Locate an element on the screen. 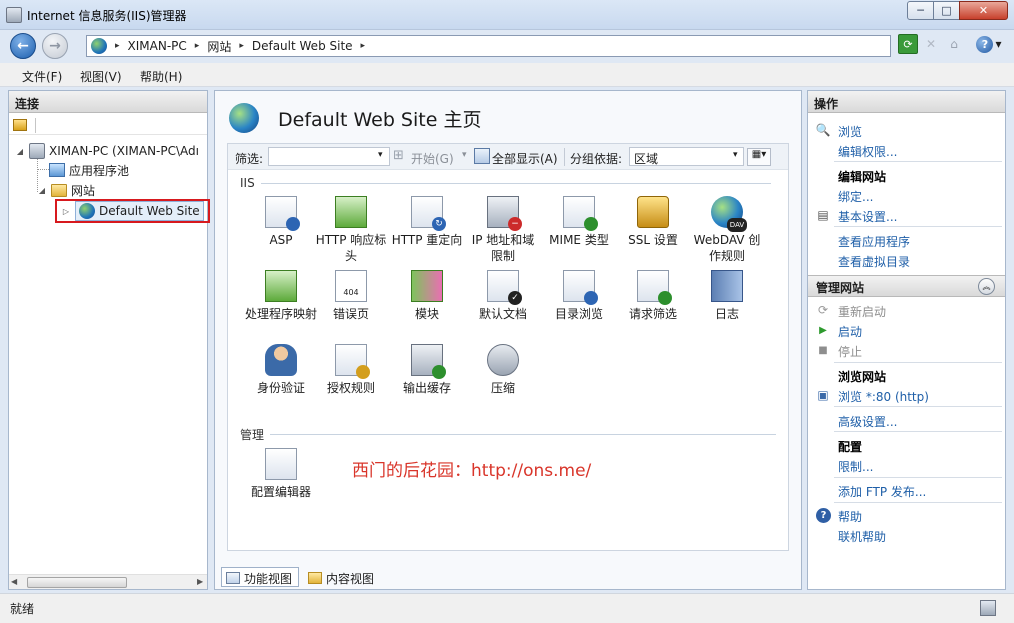 The width and height of the screenshot is (1014, 623). help-menu-button: ? ▾ is located at coordinates (989, 44).